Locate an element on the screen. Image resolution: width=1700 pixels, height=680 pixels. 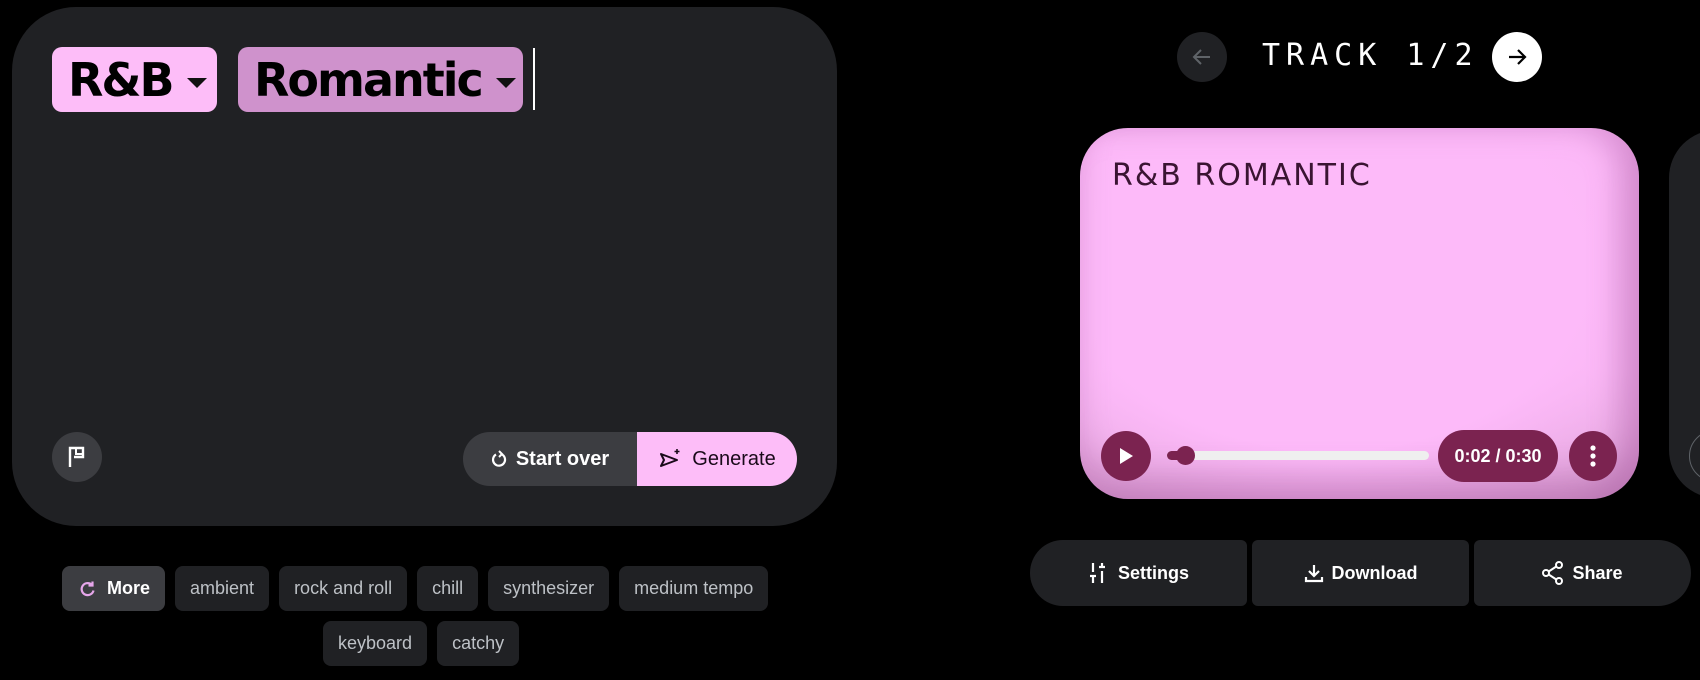
arrow-right-icon is located at coordinates (1518, 57).